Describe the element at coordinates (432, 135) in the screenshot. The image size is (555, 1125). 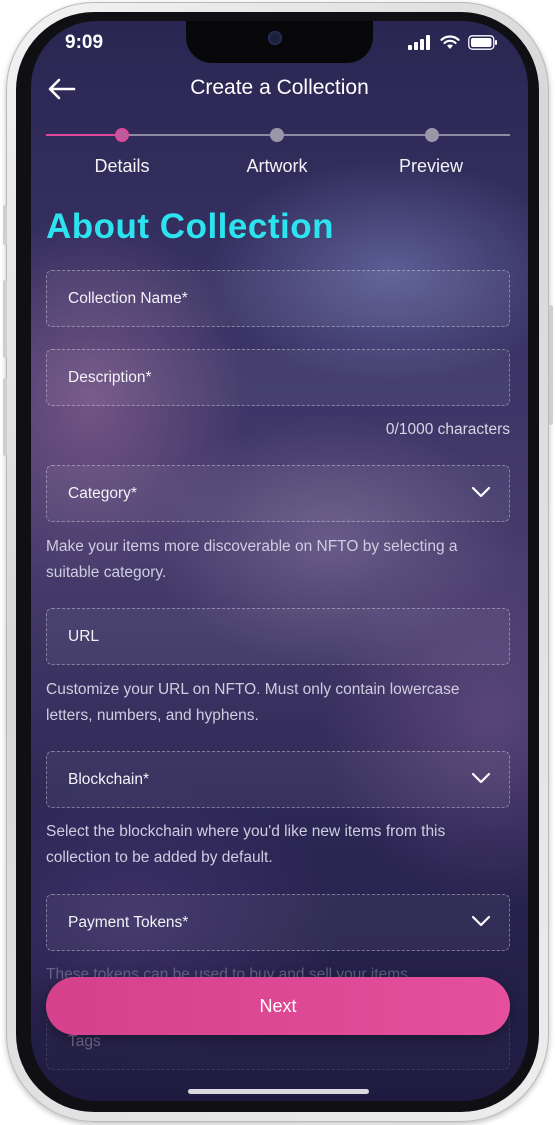
I see `step-dot-preview` at that location.